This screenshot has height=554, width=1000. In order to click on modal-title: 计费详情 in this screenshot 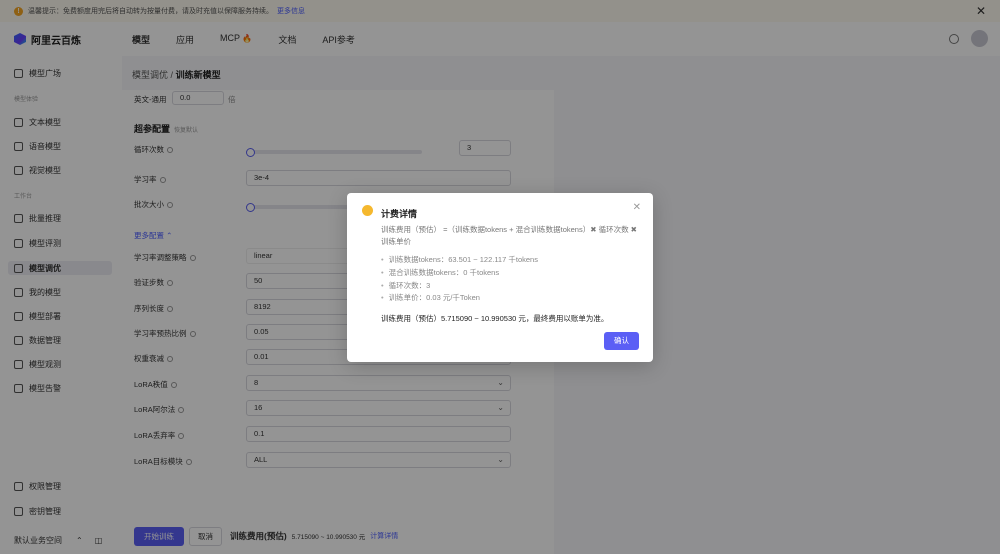, I will do `click(399, 214)`.